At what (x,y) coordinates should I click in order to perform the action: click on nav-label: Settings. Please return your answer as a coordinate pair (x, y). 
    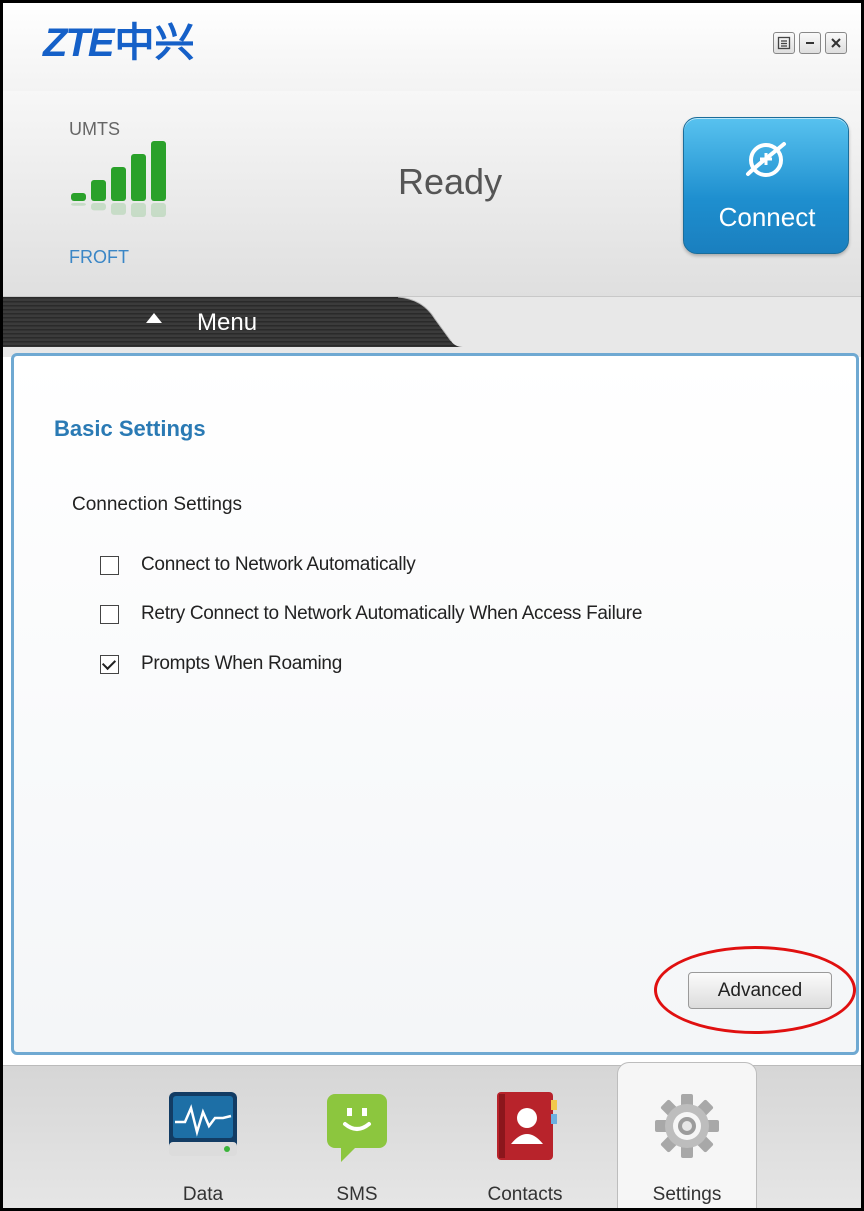
    Looking at the image, I should click on (687, 1194).